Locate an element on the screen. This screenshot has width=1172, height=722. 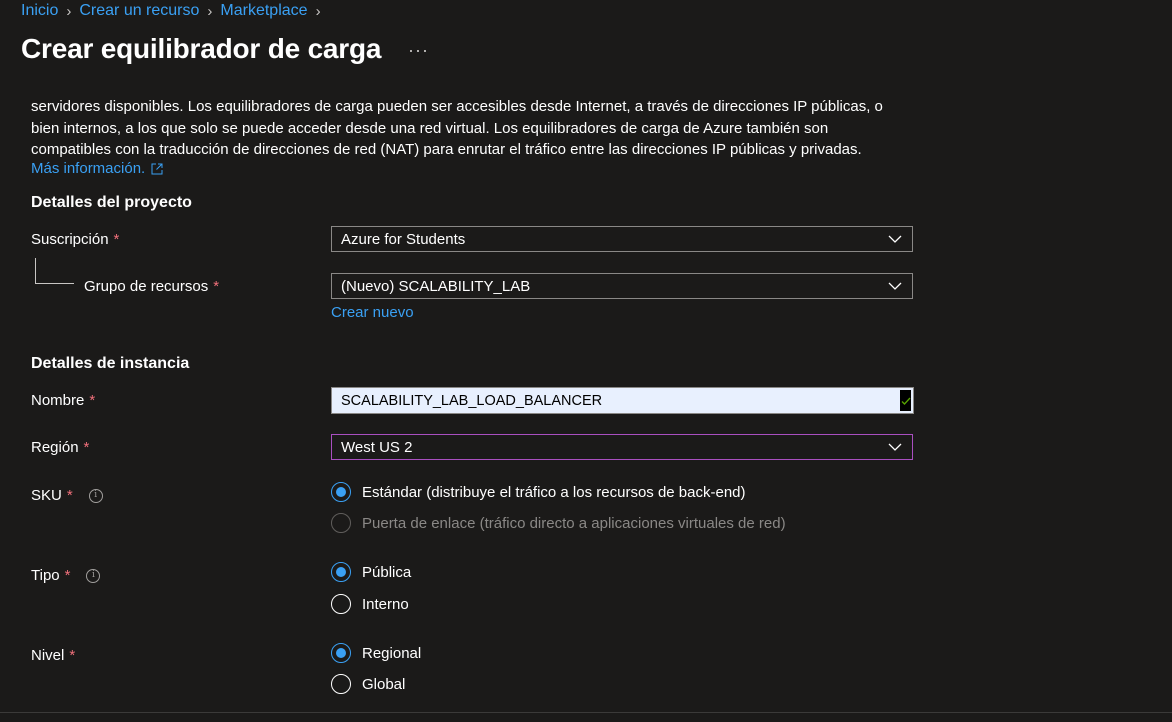
region-value: West US 2 is located at coordinates (377, 447).